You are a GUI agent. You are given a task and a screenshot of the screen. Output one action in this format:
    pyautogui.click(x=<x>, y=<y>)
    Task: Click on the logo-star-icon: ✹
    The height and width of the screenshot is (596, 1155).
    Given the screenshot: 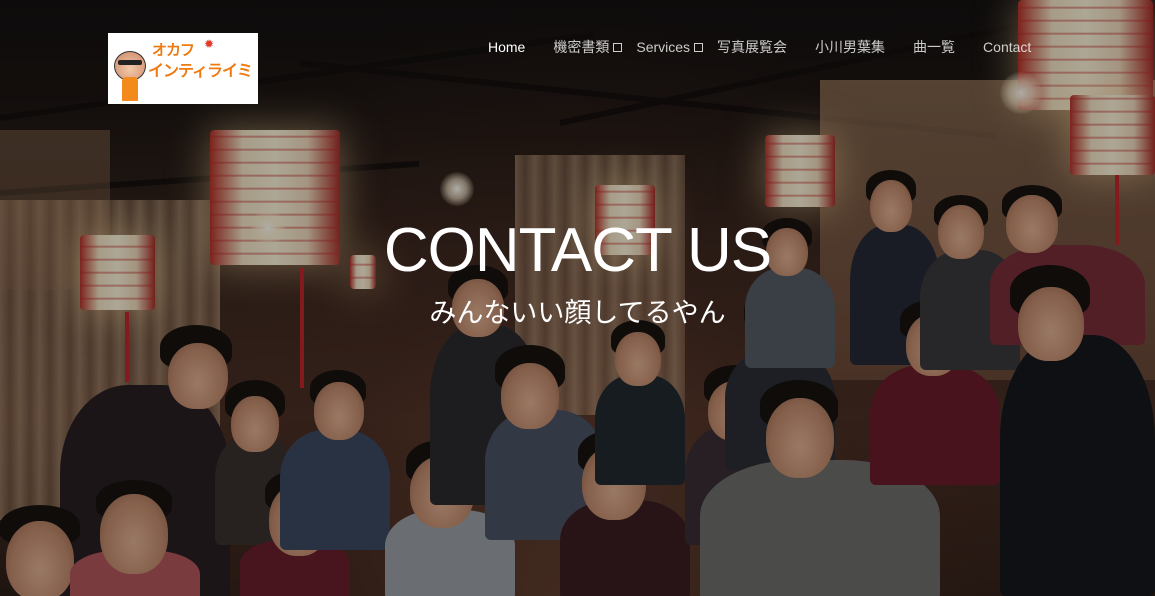 What is the action you would take?
    pyautogui.click(x=209, y=44)
    